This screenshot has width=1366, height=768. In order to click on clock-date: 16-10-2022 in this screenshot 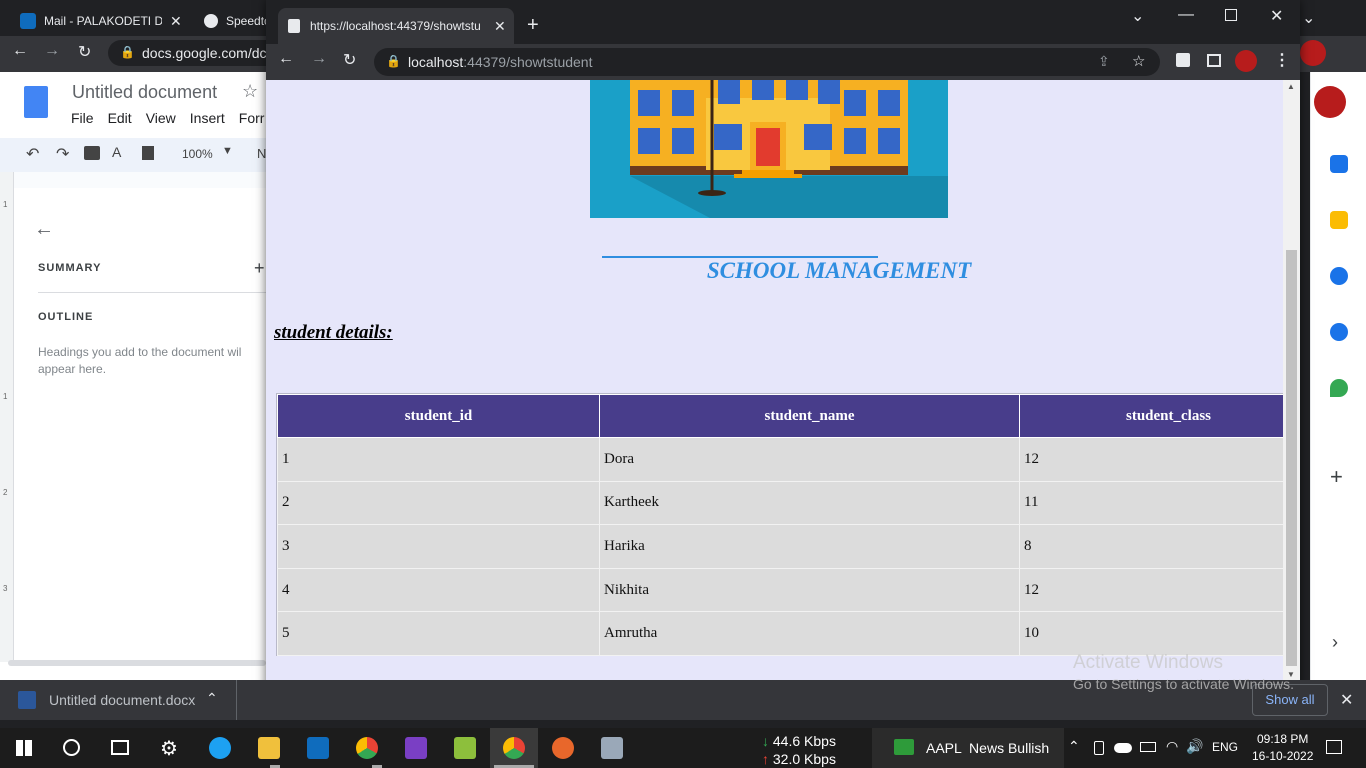, I will do `click(1283, 756)`.